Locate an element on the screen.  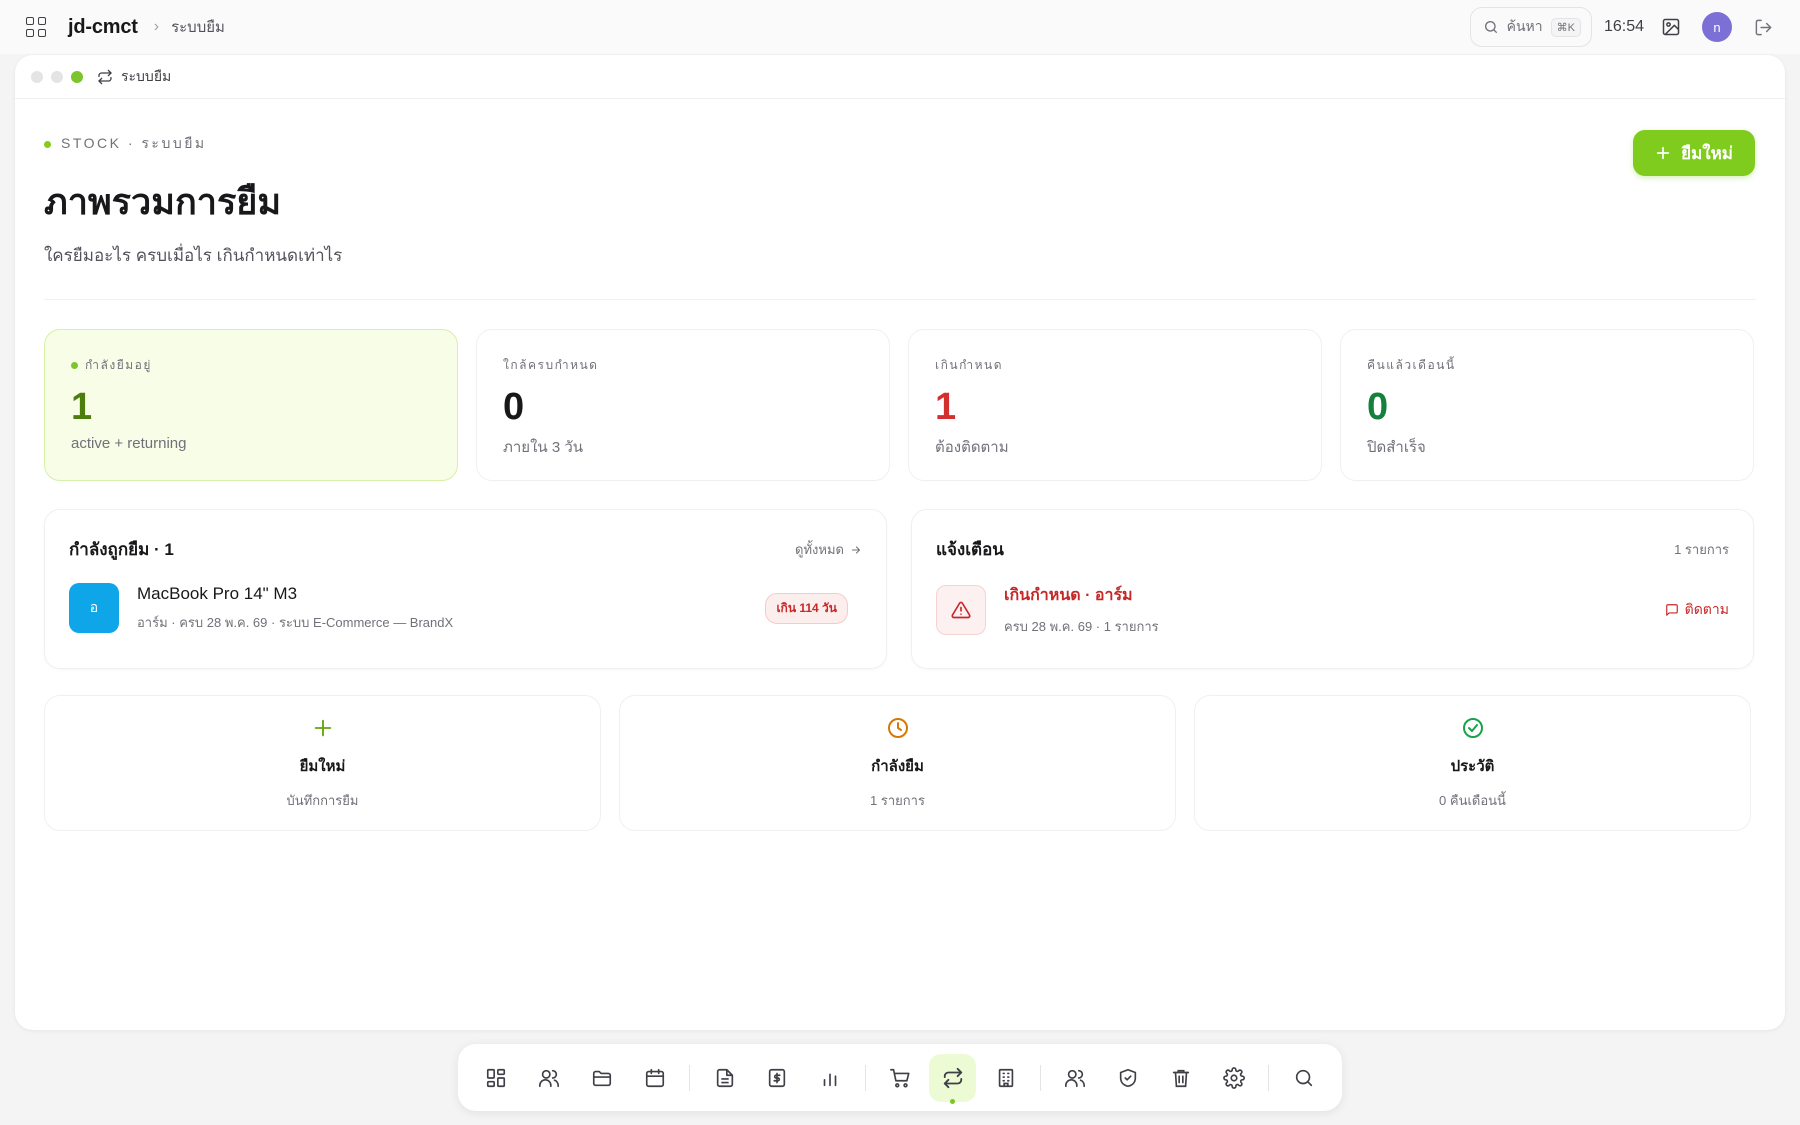
dock-dashboard is located at coordinates (496, 1078).